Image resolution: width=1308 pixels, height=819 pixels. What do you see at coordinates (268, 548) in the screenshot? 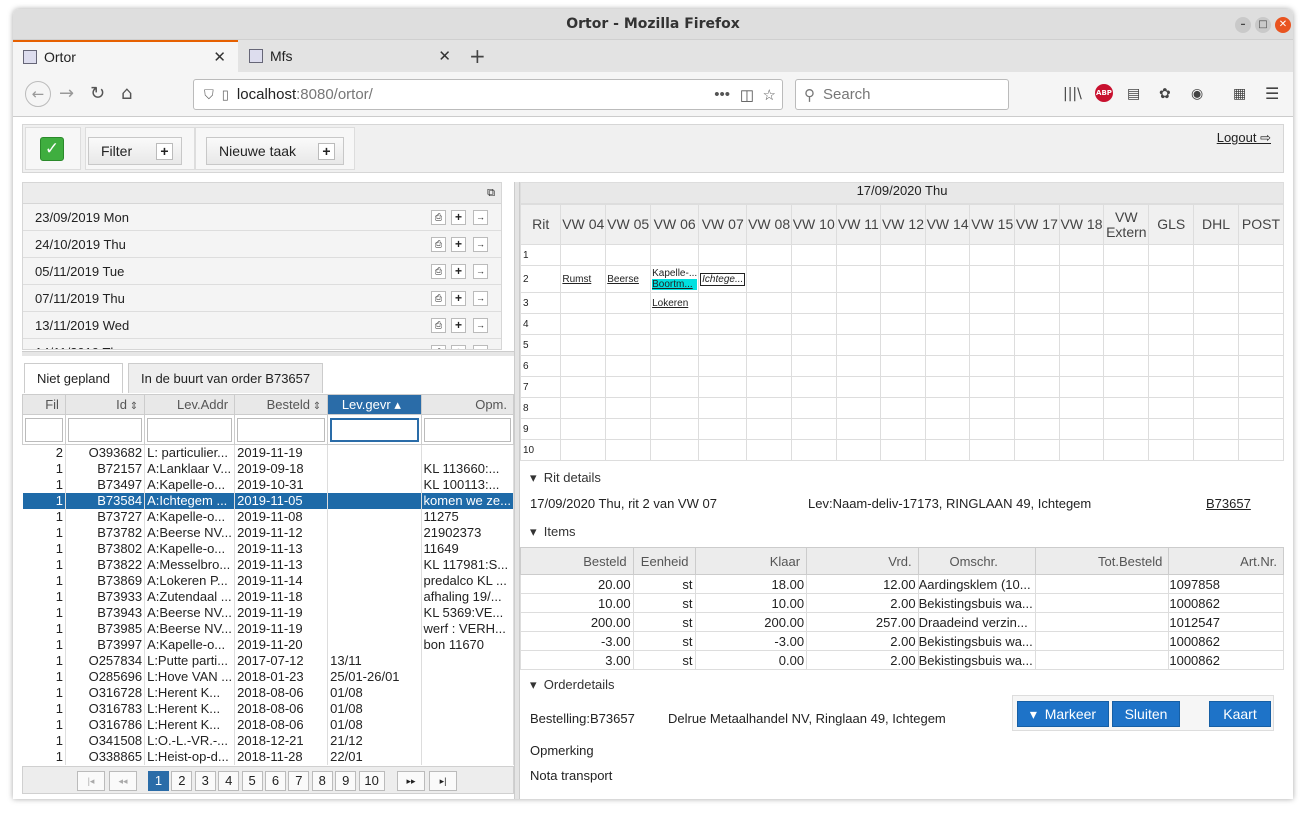
I see `table-row: 1 B73802 A:Kapelle-o... 2019-11-13 11649` at bounding box center [268, 548].